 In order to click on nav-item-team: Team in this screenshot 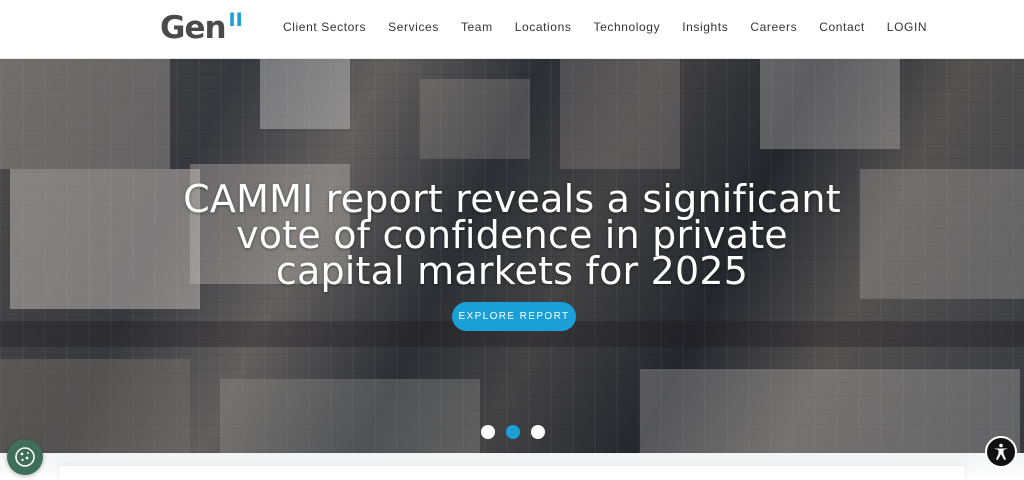, I will do `click(477, 27)`.